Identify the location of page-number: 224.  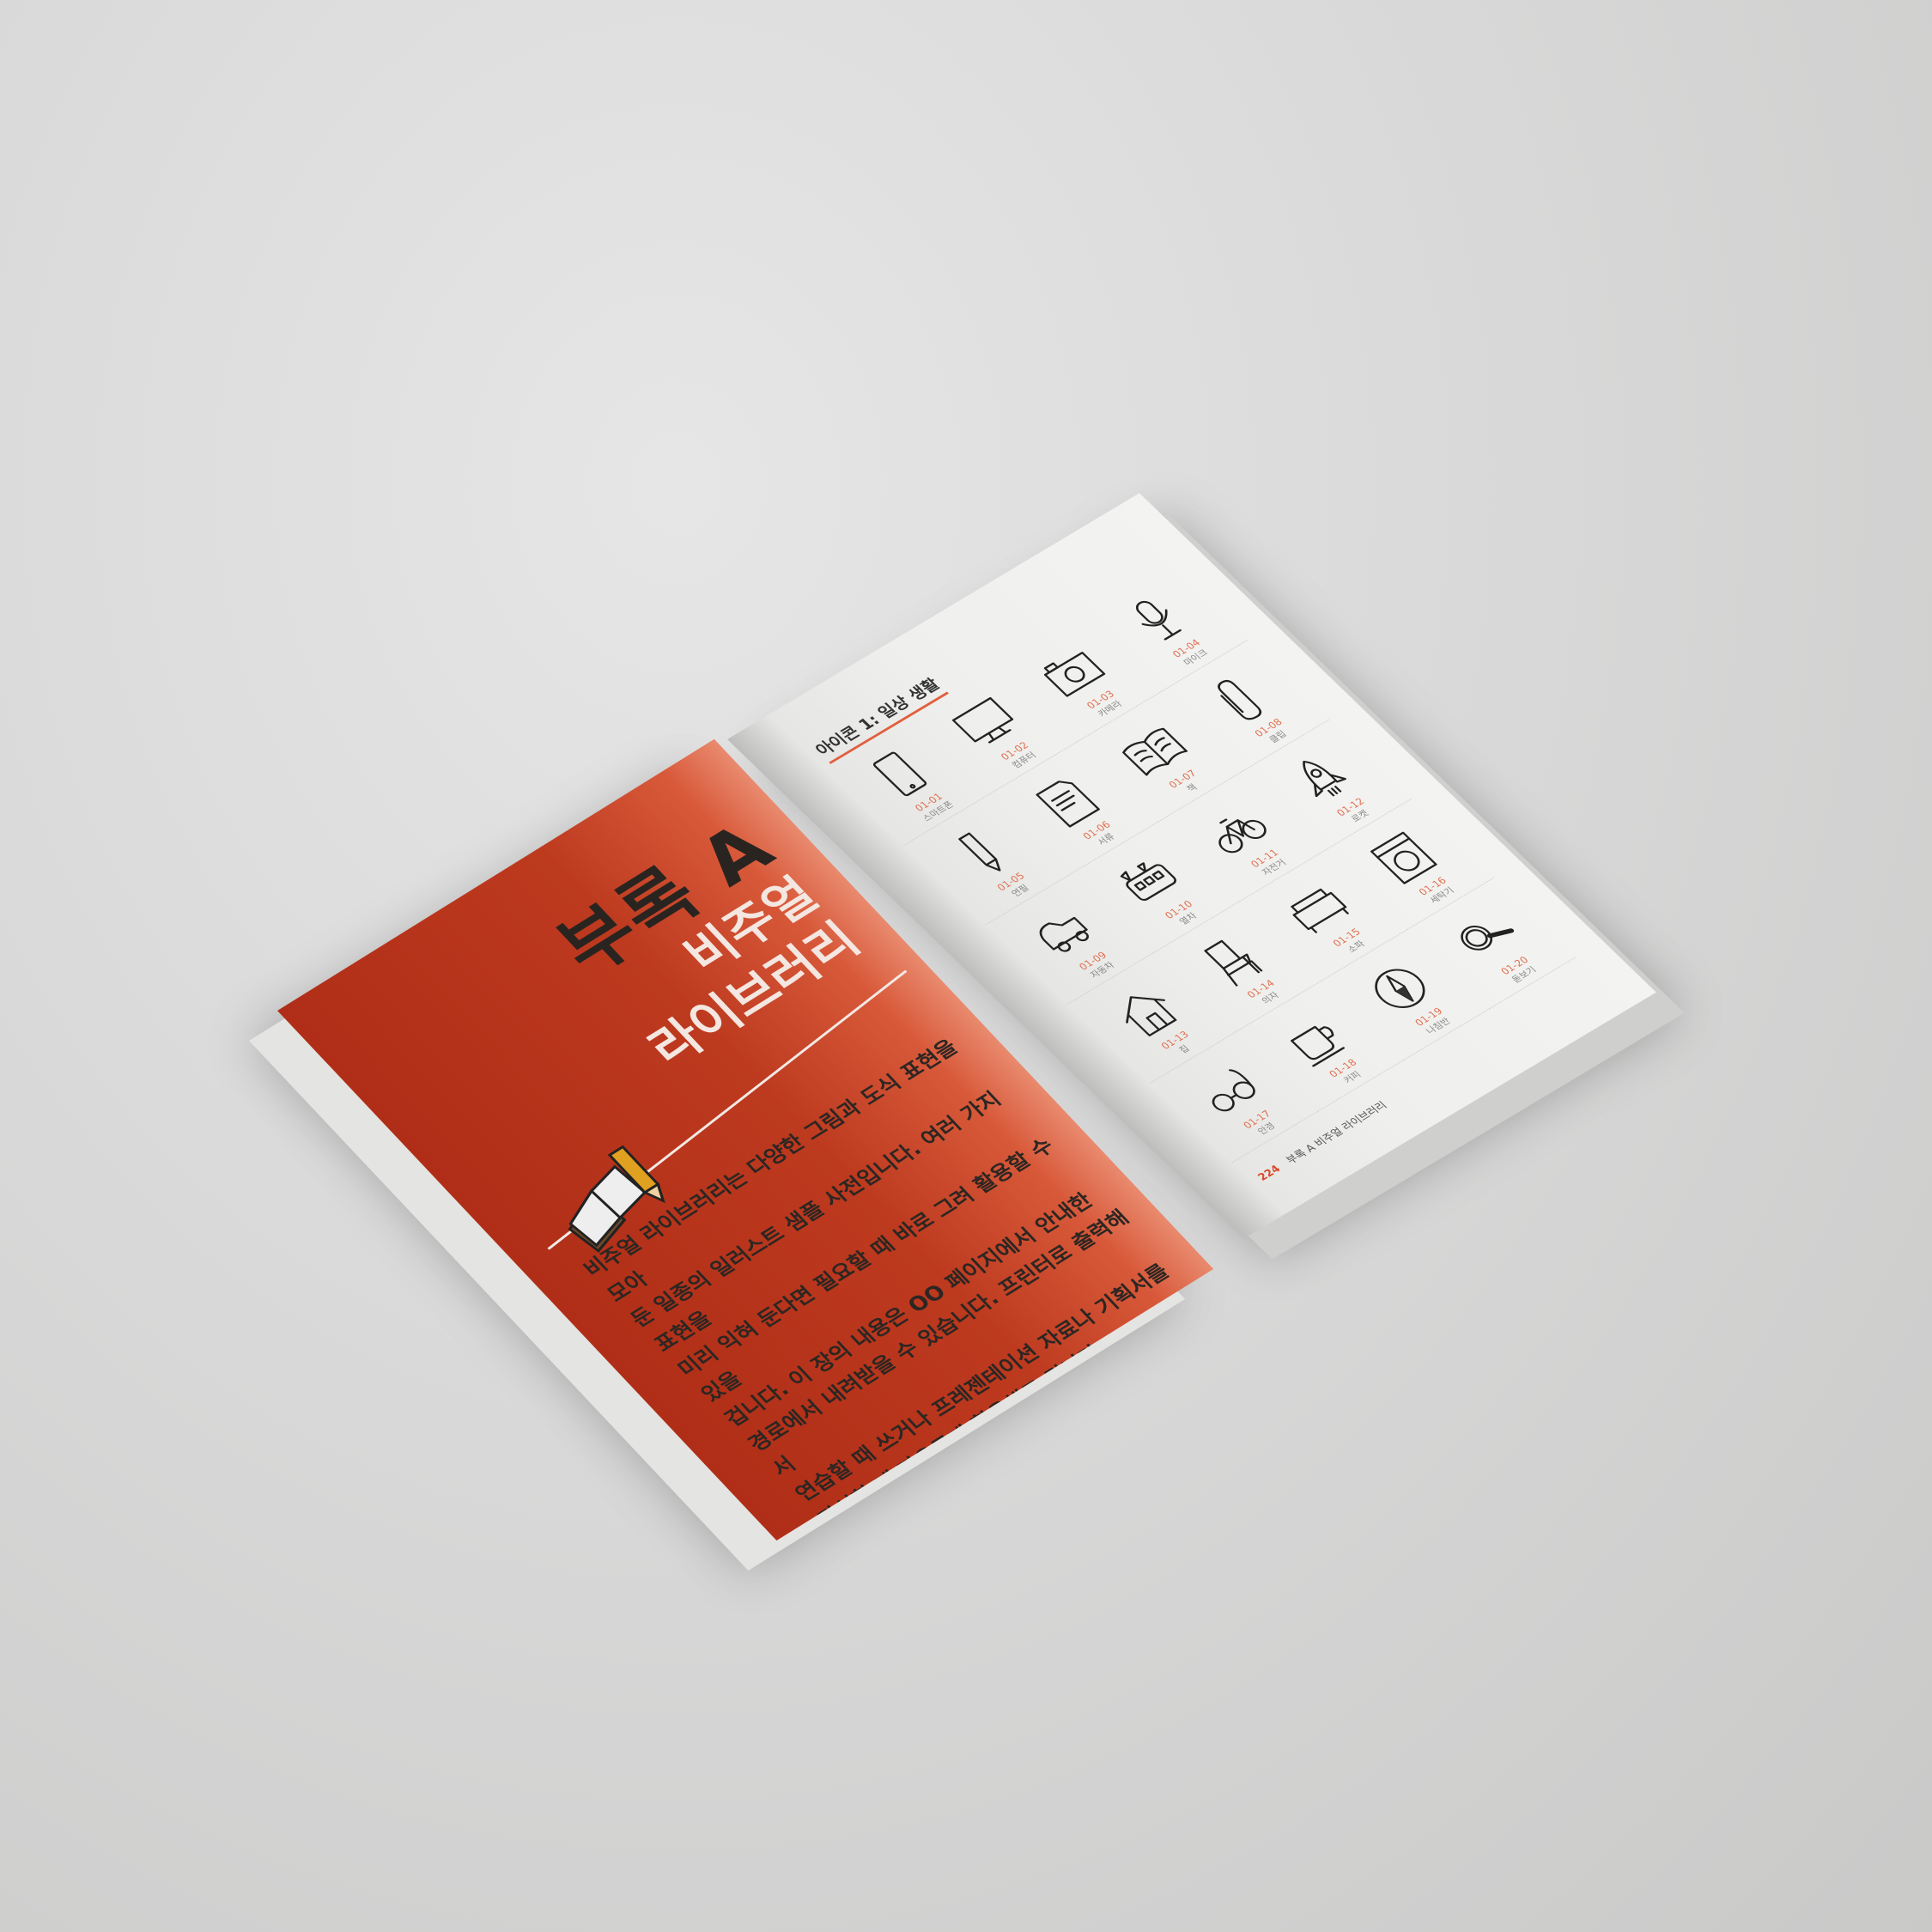
(1269, 1173).